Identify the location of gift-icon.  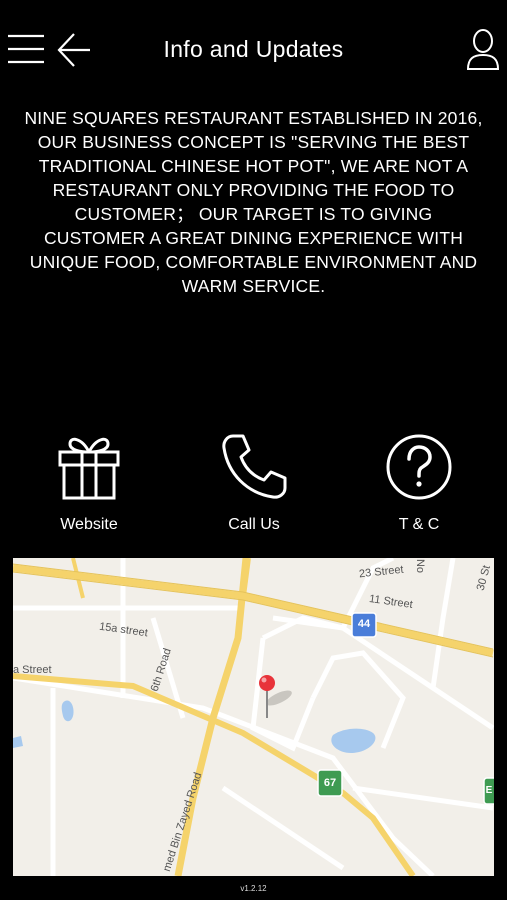
(89, 468).